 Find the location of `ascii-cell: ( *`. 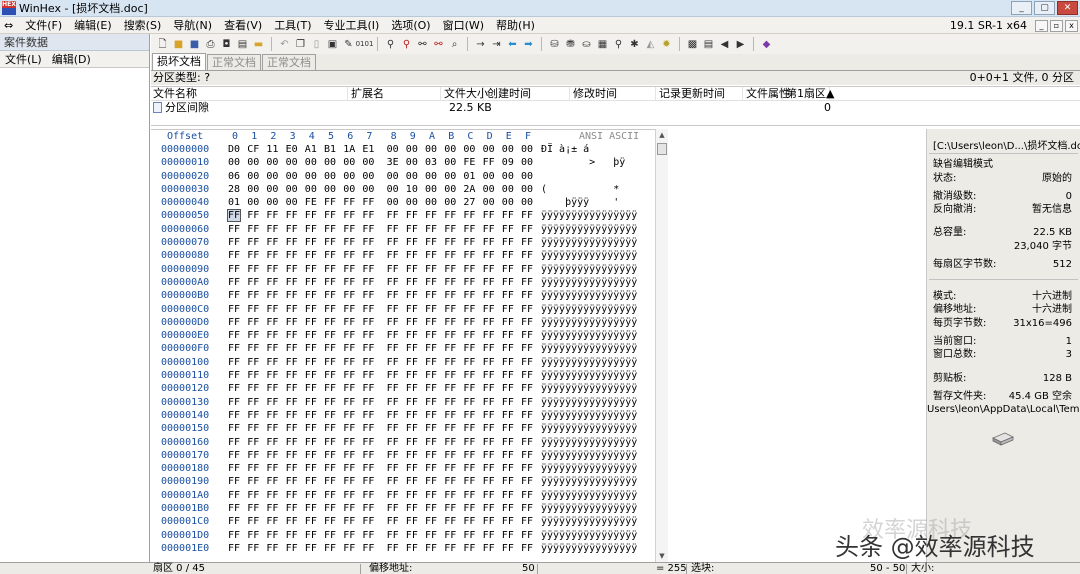

ascii-cell: ( * is located at coordinates (580, 189).